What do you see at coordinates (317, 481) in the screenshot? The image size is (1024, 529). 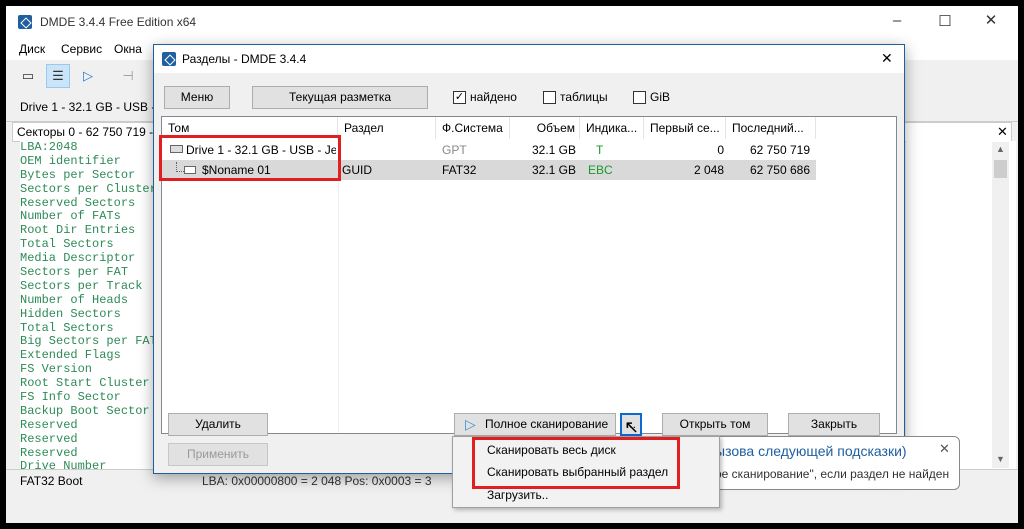 I see `status-info: LBA: 0x00000800 = 2 048 Pos: 0x0003 = 3` at bounding box center [317, 481].